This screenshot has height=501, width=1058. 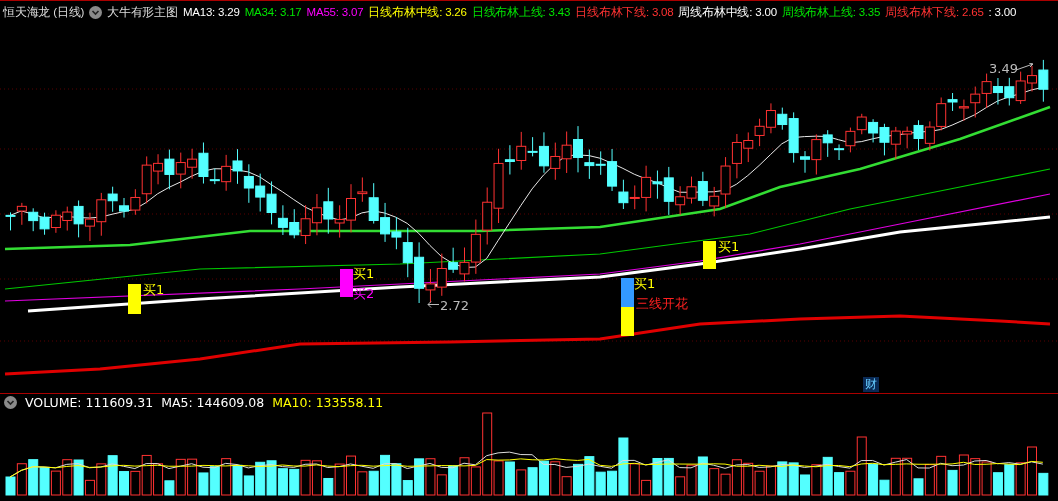 What do you see at coordinates (934, 12) in the screenshot?
I see `indicator-value: 周线布林下线: 2.65` at bounding box center [934, 12].